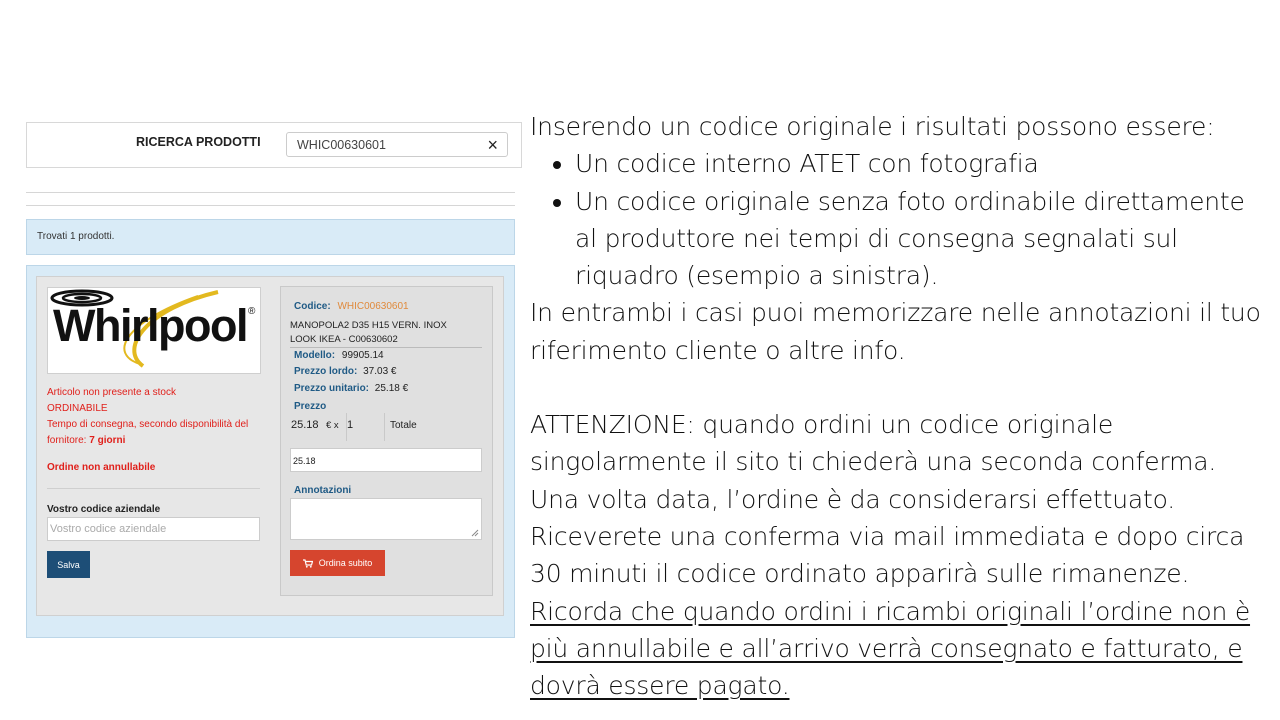 This screenshot has height=720, width=1280. I want to click on notes-label: Annotazioni, so click(323, 490).